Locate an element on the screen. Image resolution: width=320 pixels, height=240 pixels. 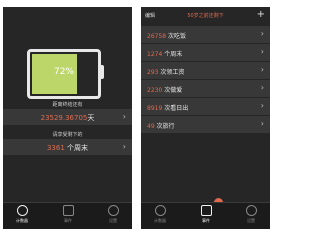
days-remaining-row: 23529.36705天 › is located at coordinates (67, 117).